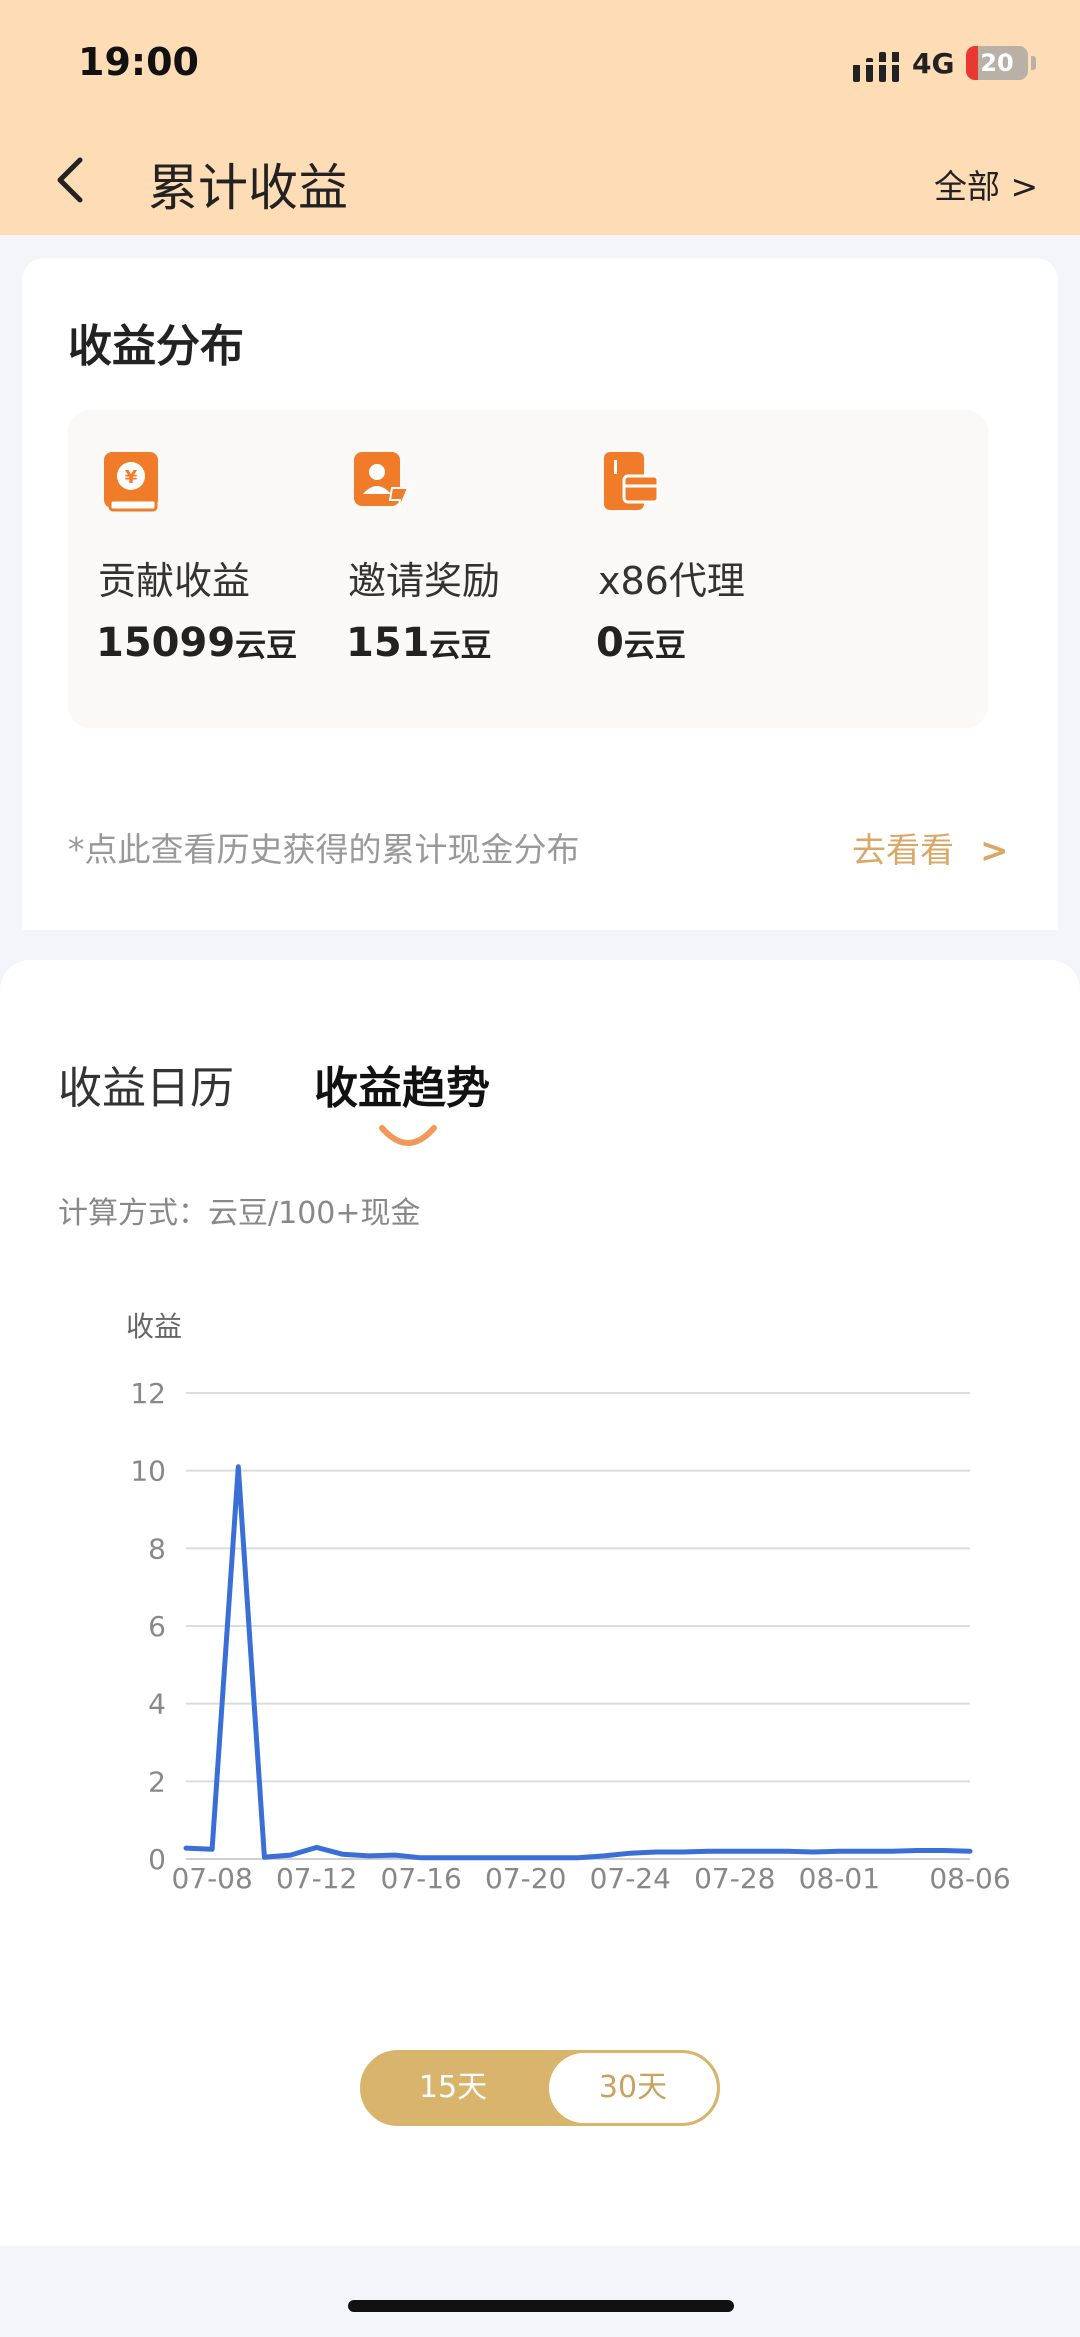 Image resolution: width=1080 pixels, height=2337 pixels. Describe the element at coordinates (388, 643) in the screenshot. I see `tile-number: 151` at that location.